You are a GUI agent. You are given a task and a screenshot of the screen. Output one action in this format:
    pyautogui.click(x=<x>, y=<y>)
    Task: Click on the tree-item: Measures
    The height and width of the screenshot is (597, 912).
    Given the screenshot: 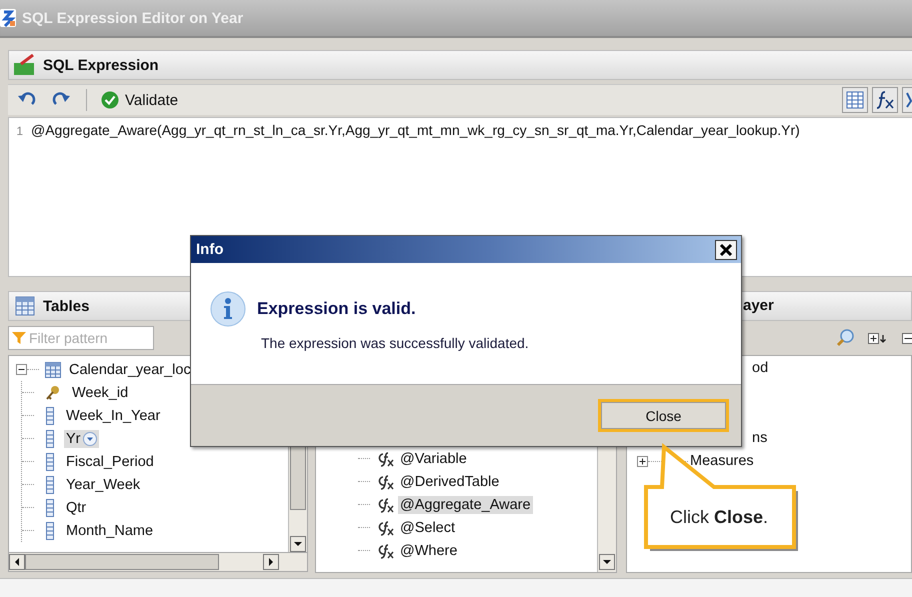 What is the action you would take?
    pyautogui.click(x=722, y=461)
    